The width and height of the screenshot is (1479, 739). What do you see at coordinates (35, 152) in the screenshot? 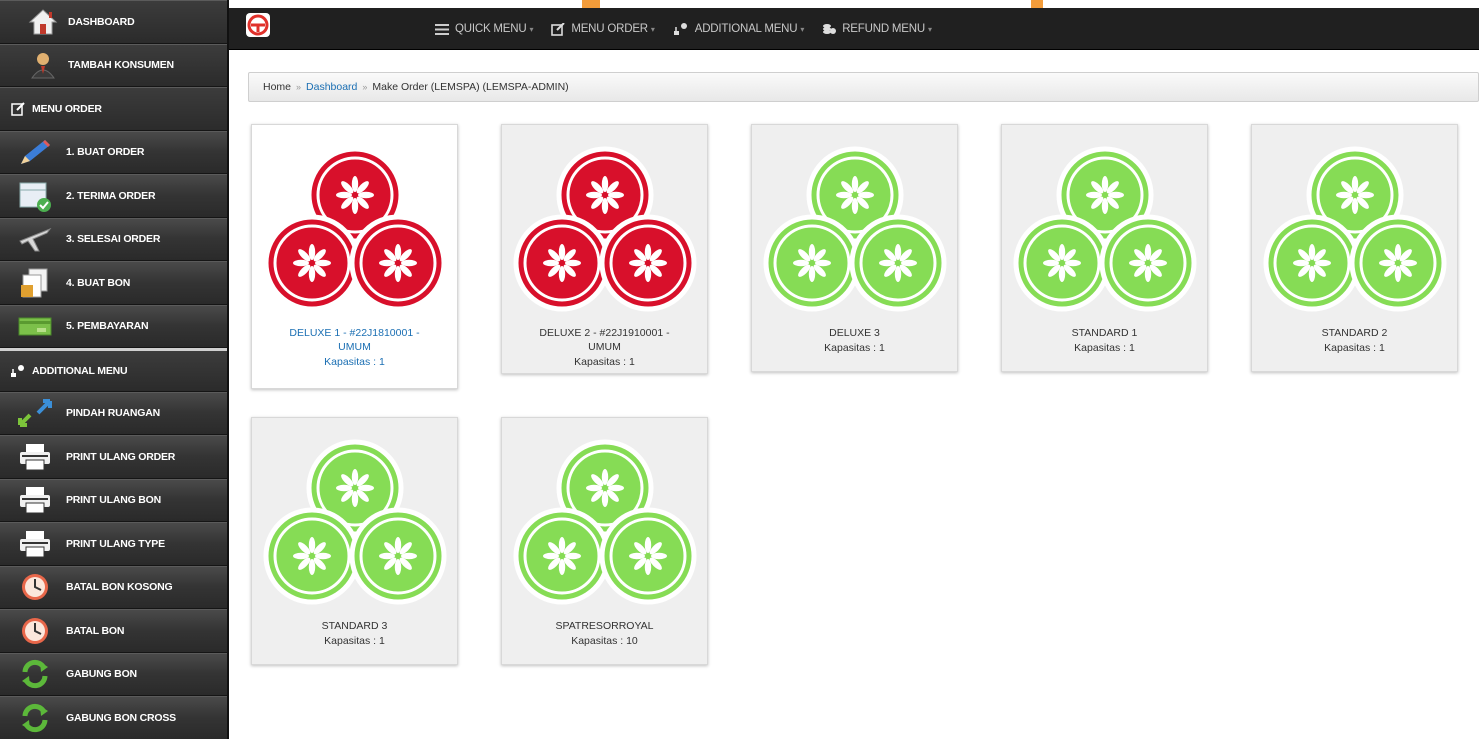
I see `pencil-icon` at bounding box center [35, 152].